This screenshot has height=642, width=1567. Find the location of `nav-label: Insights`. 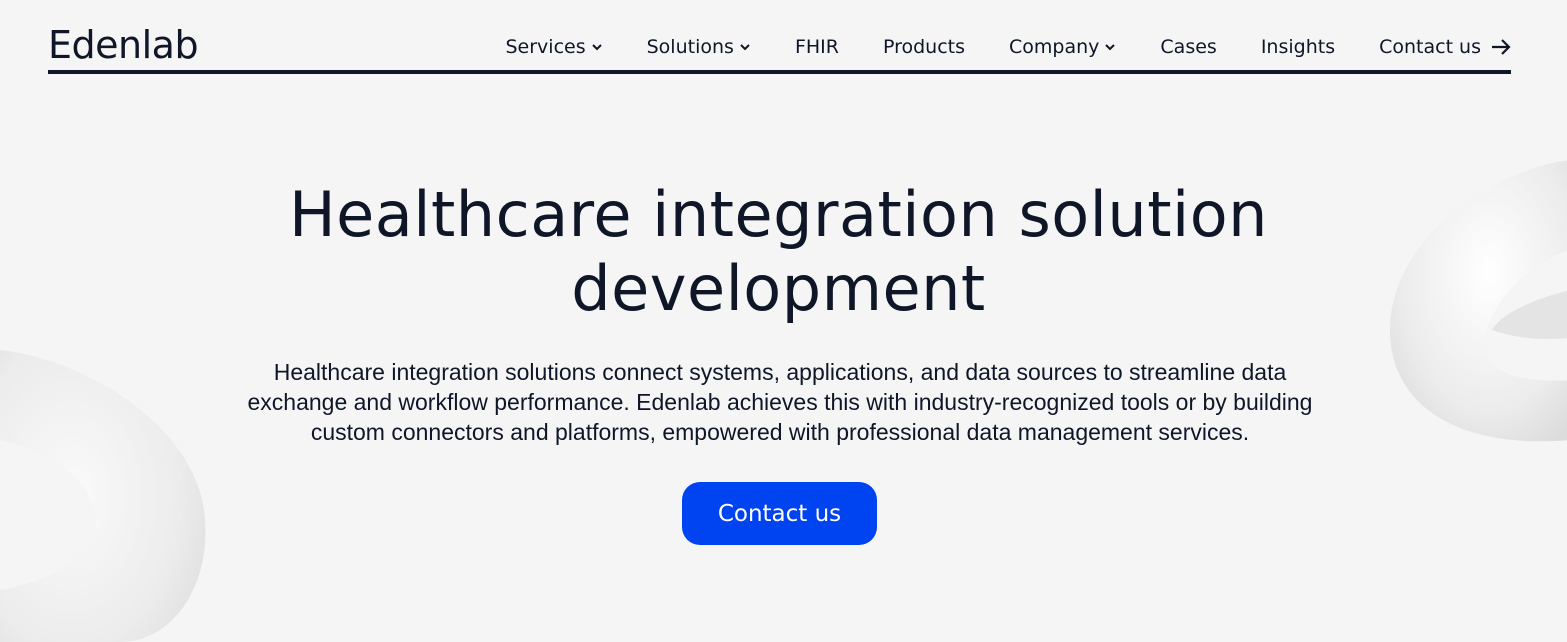

nav-label: Insights is located at coordinates (1298, 47).